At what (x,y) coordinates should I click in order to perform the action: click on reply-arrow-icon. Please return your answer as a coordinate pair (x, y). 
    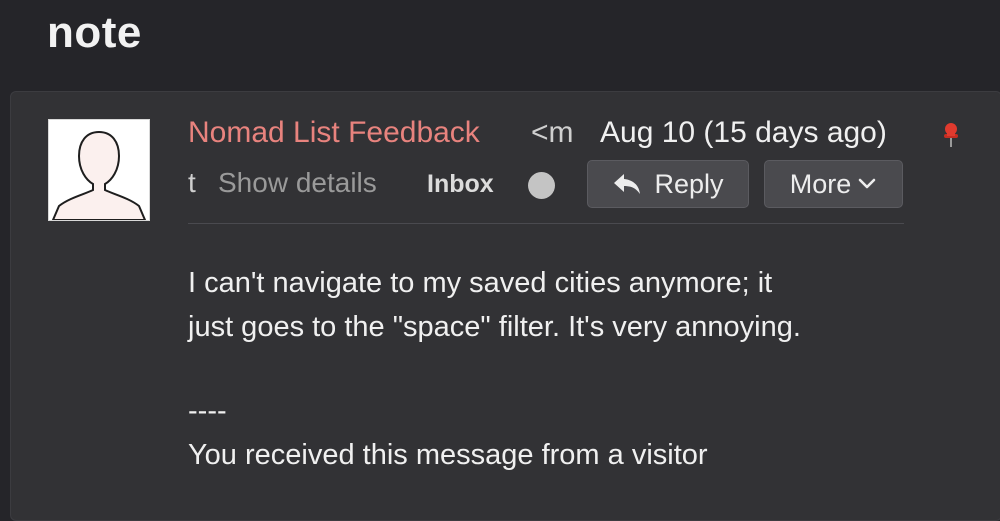
    Looking at the image, I should click on (627, 184).